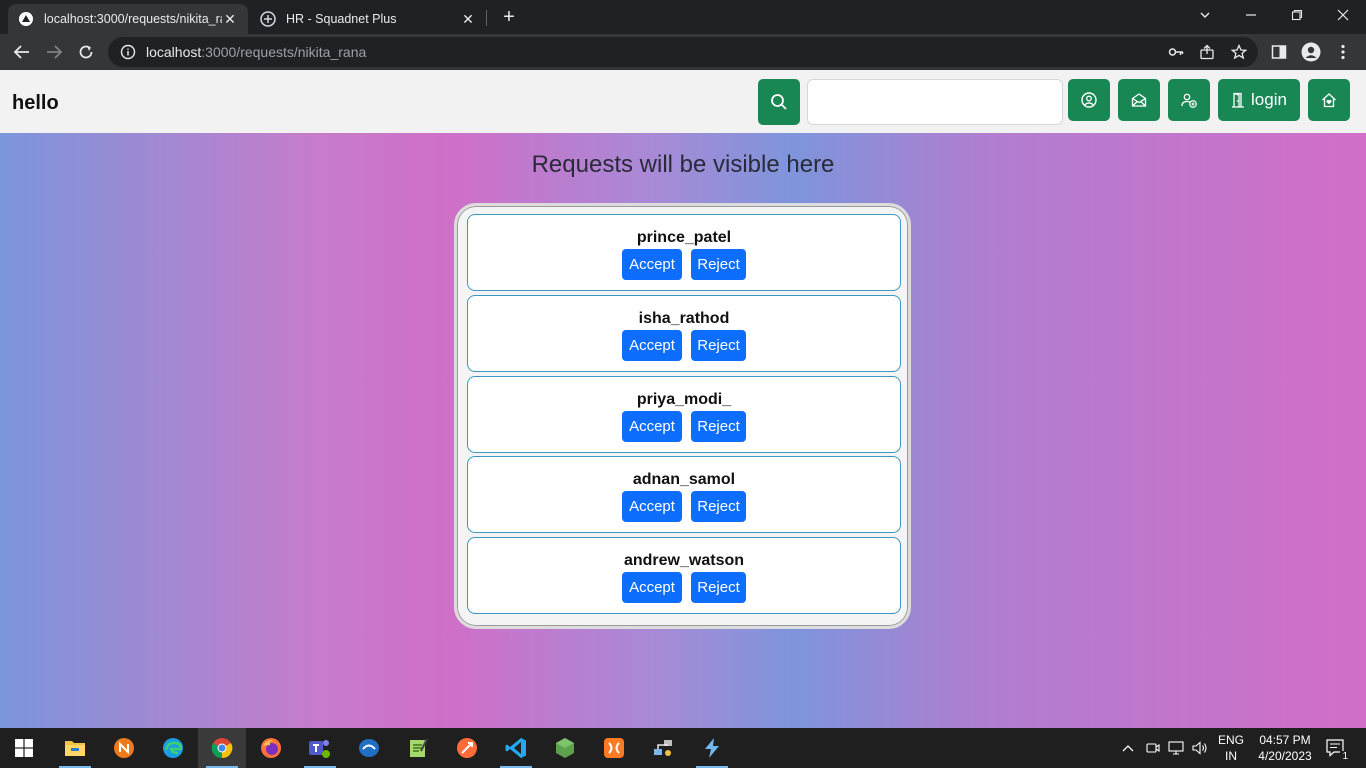 This screenshot has width=1366, height=768. Describe the element at coordinates (565, 748) in the screenshot. I see `nodejs-icon` at that location.